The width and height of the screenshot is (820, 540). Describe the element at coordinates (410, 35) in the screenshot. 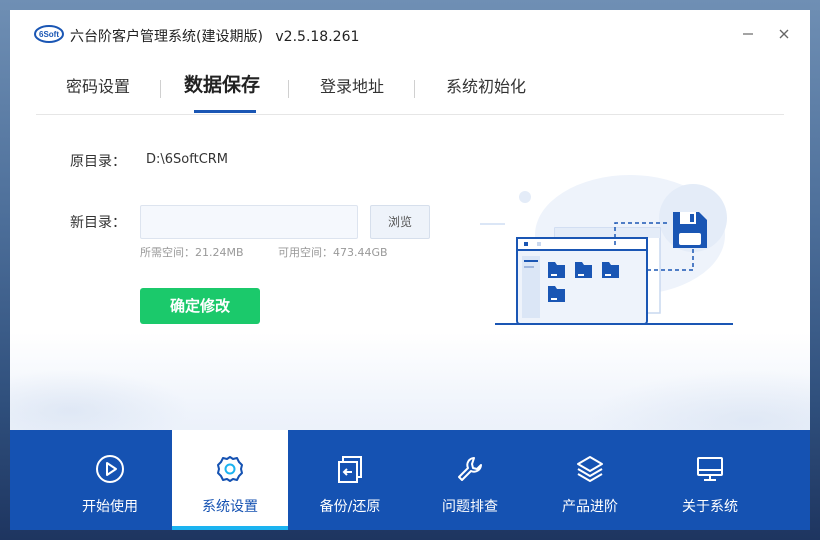

I see `title-bar: 6Soft 六台阶客户管理系统(建设期版) v2.5.18.261` at that location.